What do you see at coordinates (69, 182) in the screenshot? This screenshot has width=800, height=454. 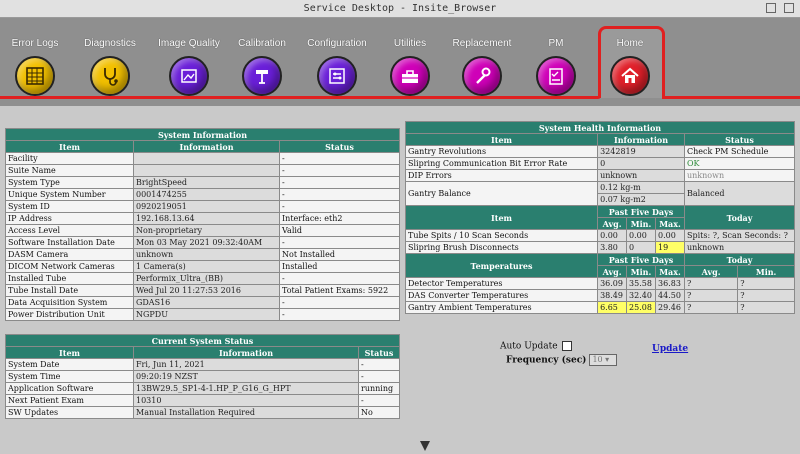 I see `row-item: System Type` at bounding box center [69, 182].